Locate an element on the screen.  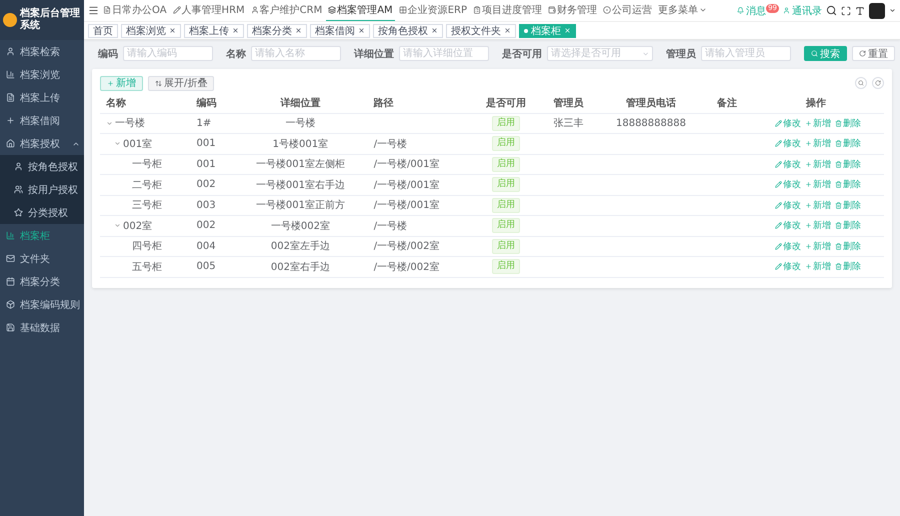
sidebar-item: 档案柜 is located at coordinates (42, 235).